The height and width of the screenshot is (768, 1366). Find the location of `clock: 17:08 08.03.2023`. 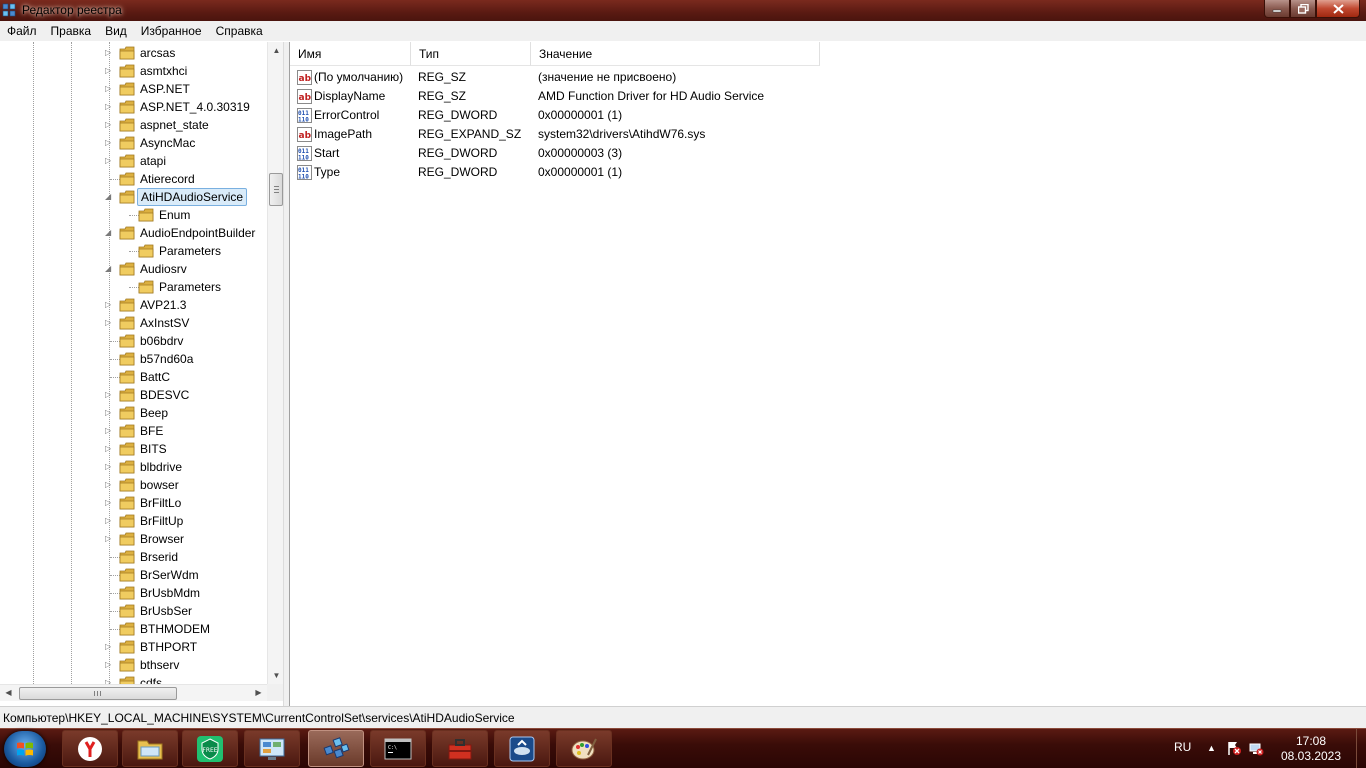

clock: 17:08 08.03.2023 is located at coordinates (1311, 749).